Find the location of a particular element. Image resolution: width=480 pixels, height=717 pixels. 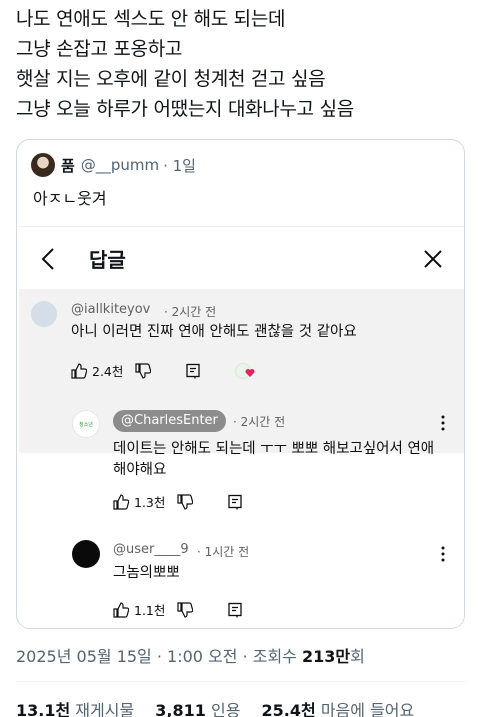

tweet-line: 그냥 오늘 하루가 어땠는지 대화나누고 싶음 is located at coordinates (185, 109).